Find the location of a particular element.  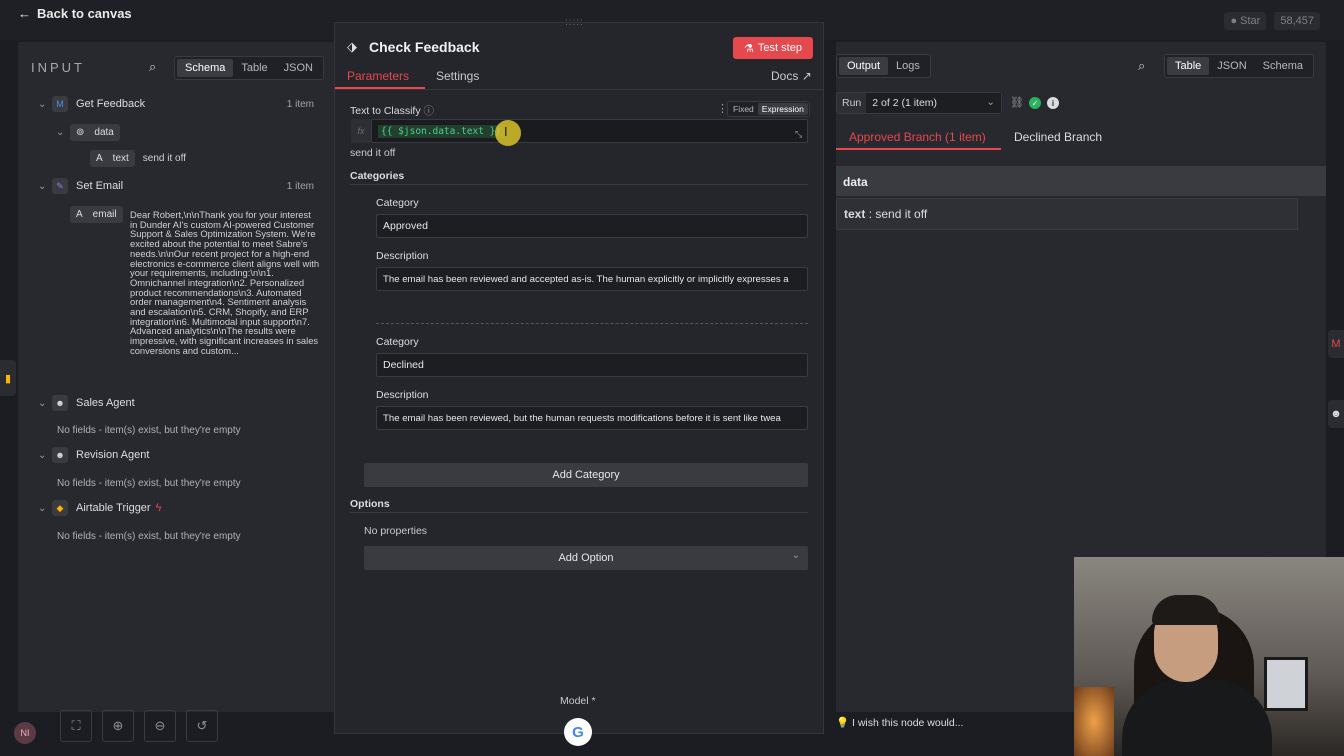

node-set-email: ⌄ ✎ Set Email 1 item is located at coordinates (183, 186).